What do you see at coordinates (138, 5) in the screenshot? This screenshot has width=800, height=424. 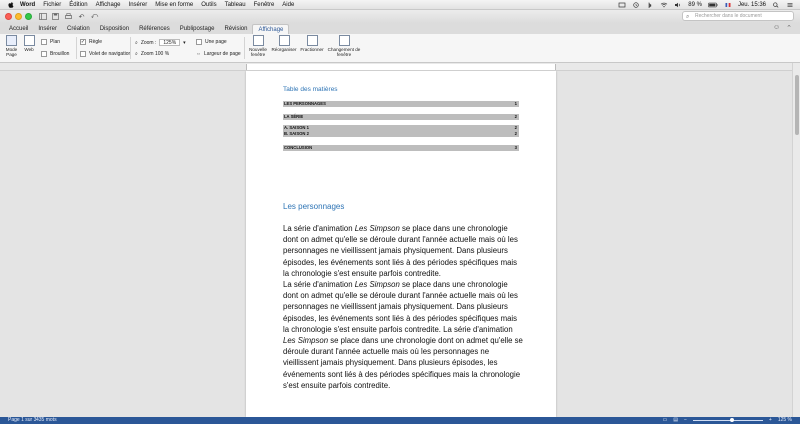 I see `menu-inserer: Insérer` at bounding box center [138, 5].